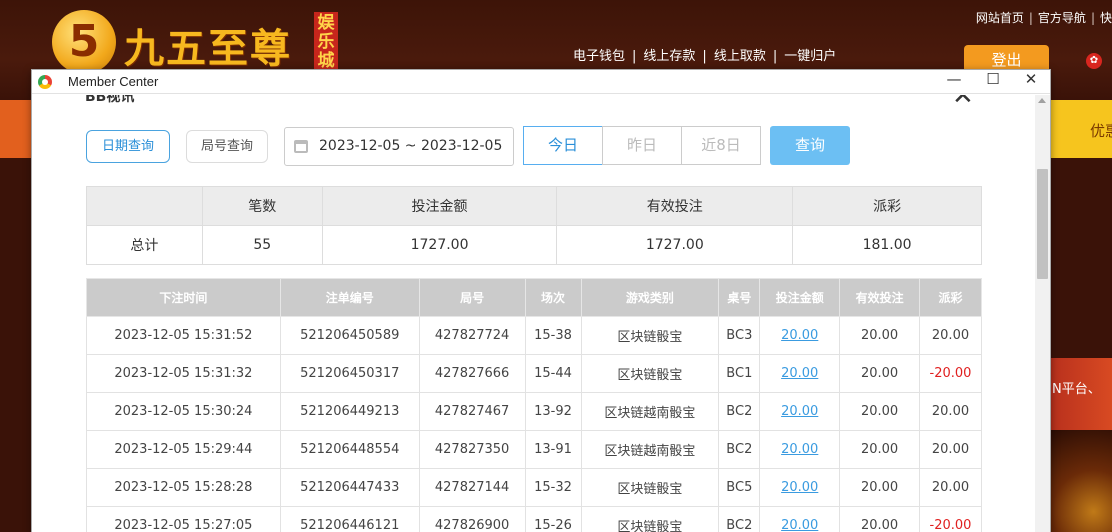 This screenshot has width=1112, height=532. I want to click on window-titlebar: Member Center — ☐ ✕, so click(541, 82).